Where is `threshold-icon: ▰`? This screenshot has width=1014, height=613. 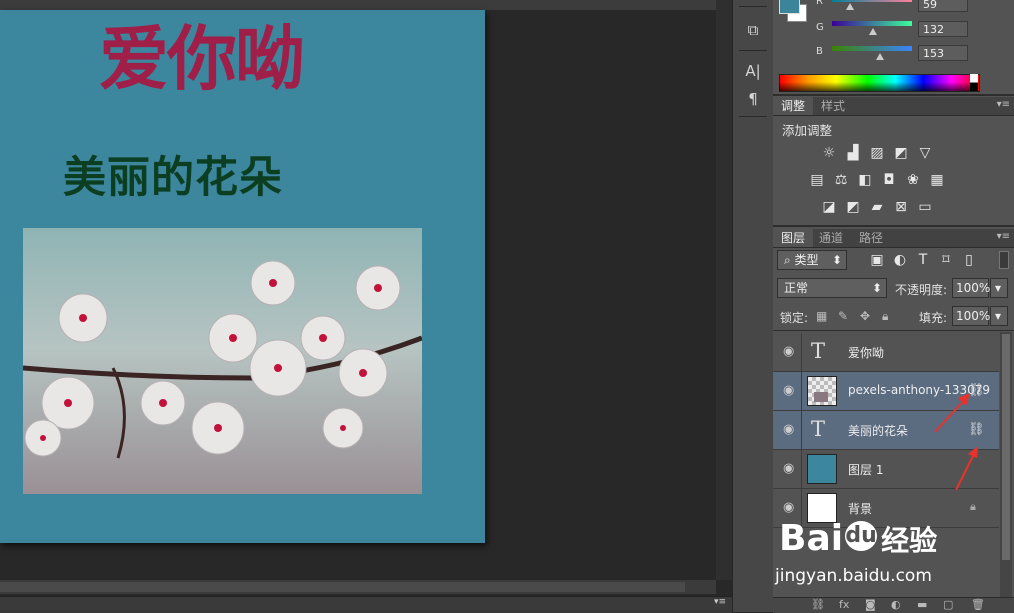 threshold-icon: ▰ is located at coordinates (877, 207).